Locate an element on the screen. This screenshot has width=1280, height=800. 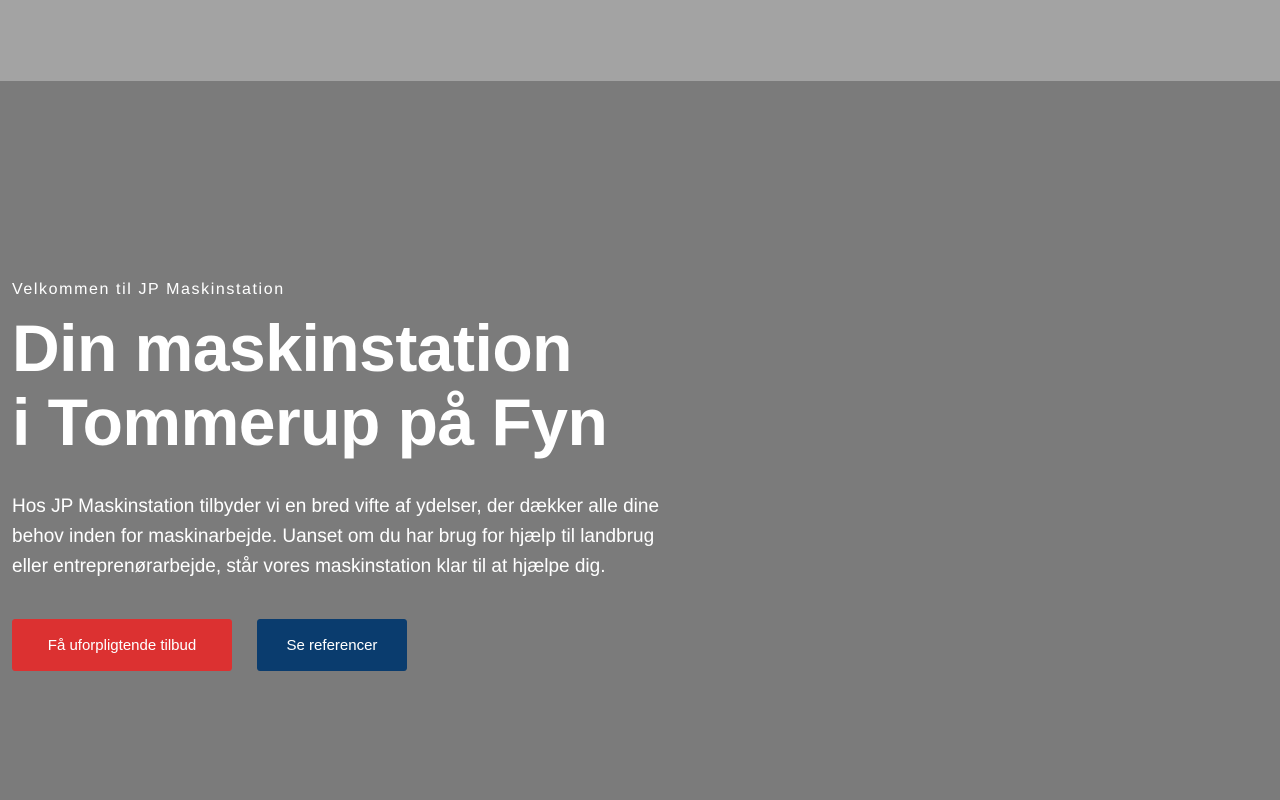
hero-eyebrow: Velkommen til JP Maskinstation is located at coordinates (148, 289).